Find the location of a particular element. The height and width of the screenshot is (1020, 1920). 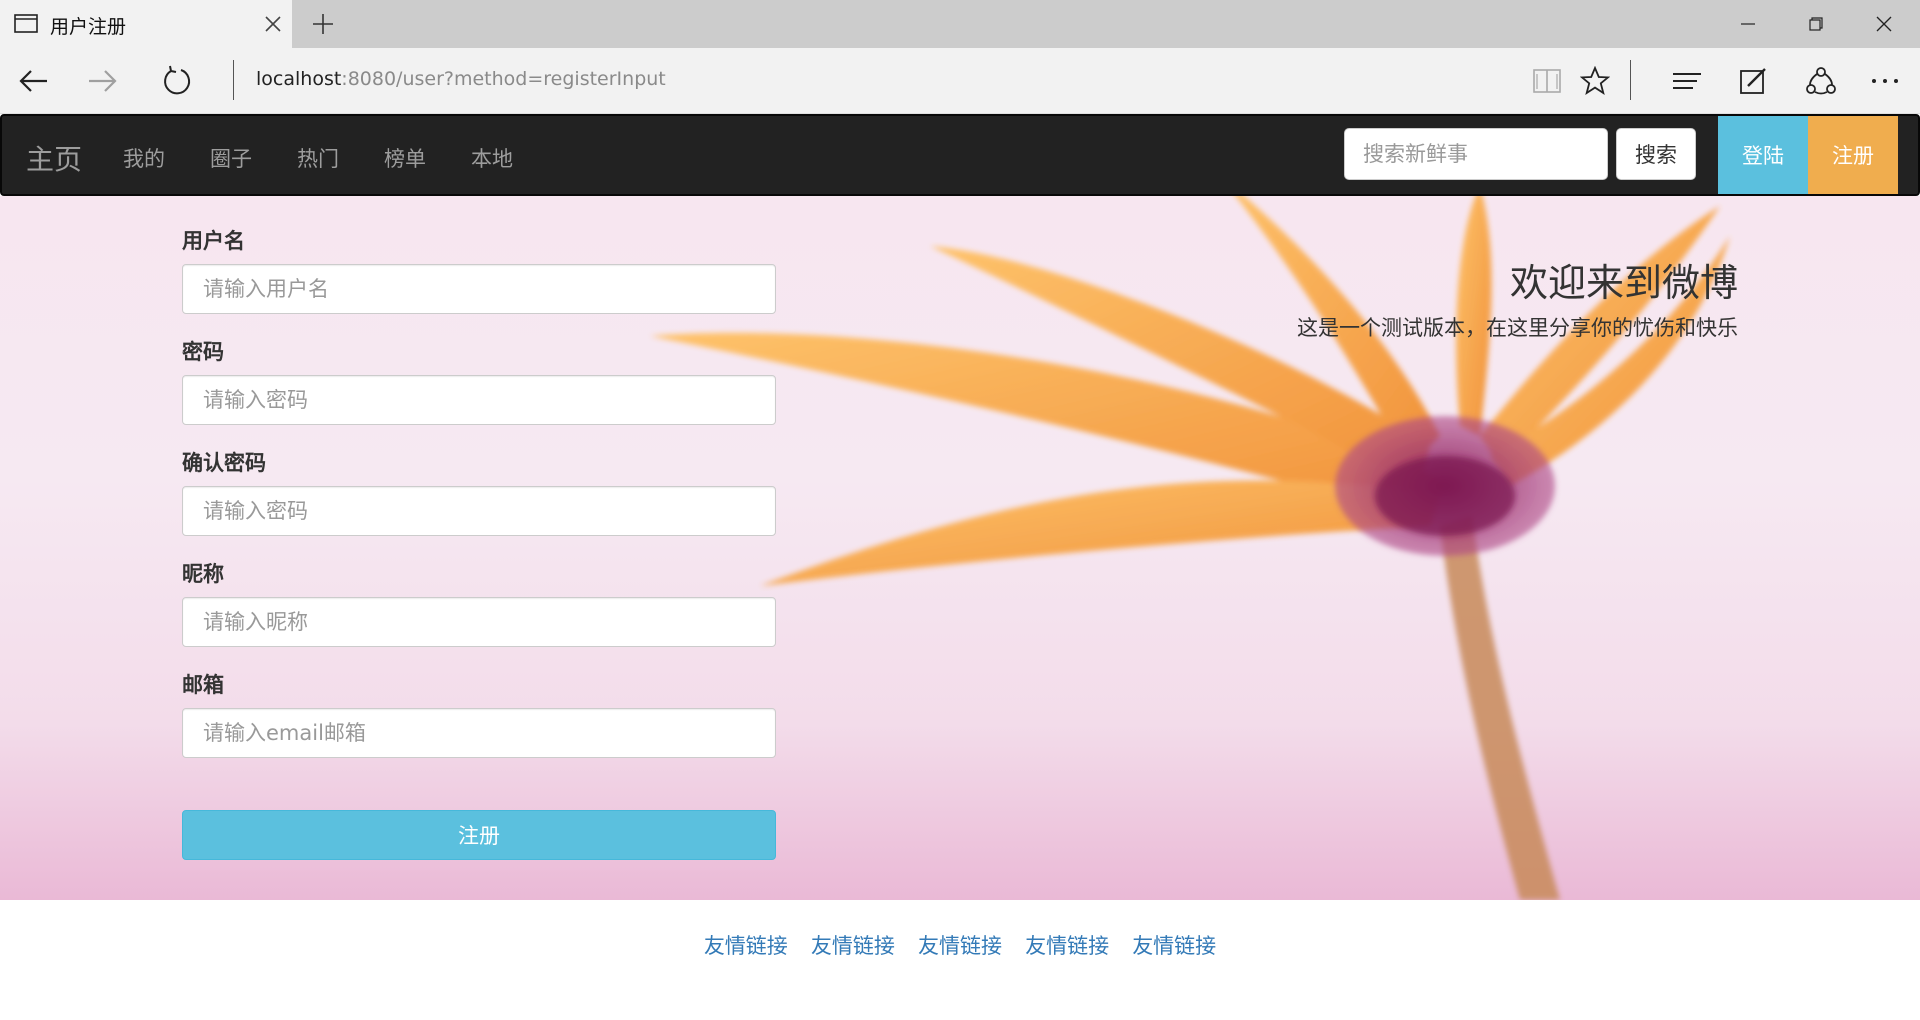

browser-tab-strip: 用户注册 is located at coordinates (960, 24).